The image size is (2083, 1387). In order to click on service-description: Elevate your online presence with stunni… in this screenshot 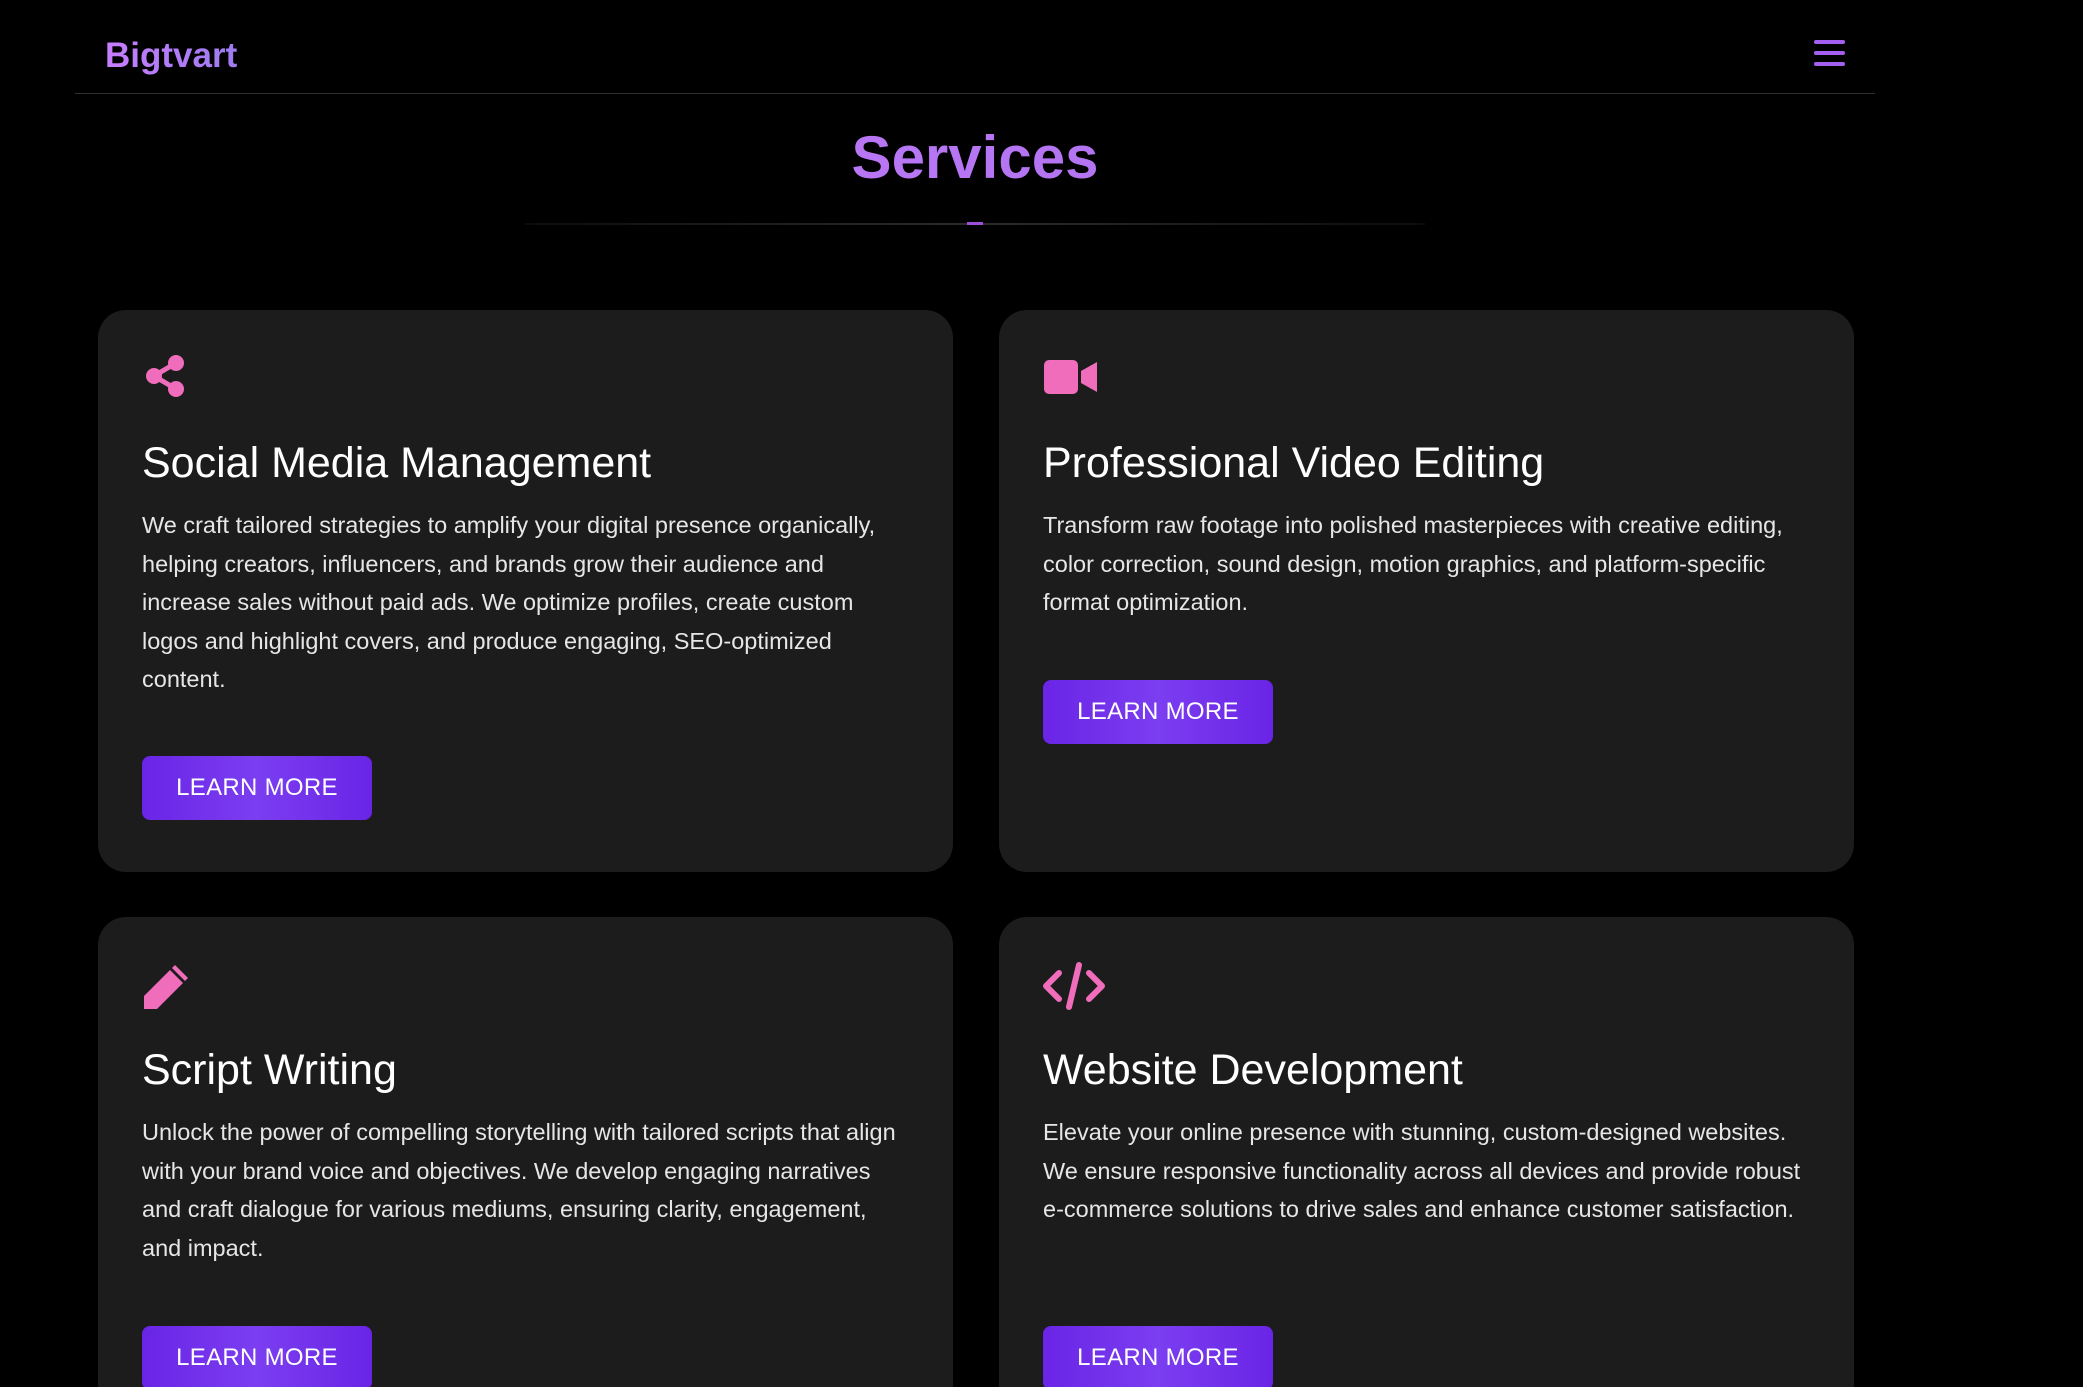, I will do `click(1422, 1170)`.